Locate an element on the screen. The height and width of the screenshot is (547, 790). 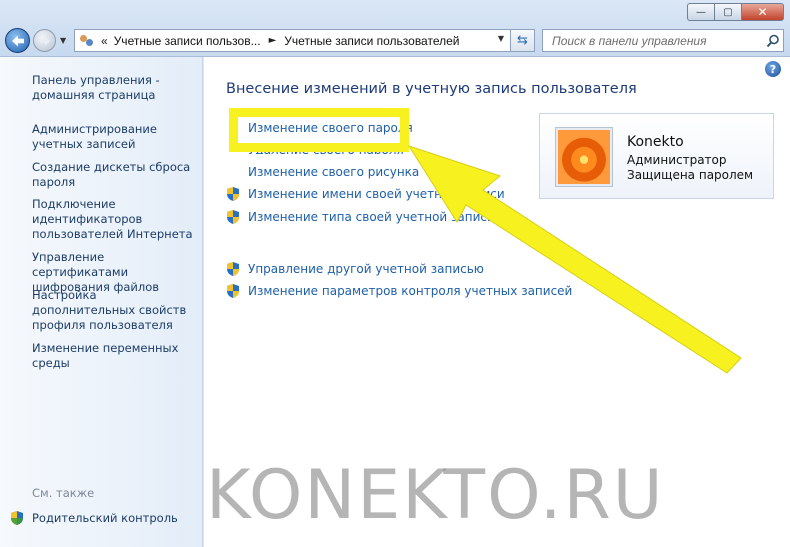
window-controls: — ▢ ✕ is located at coordinates (735, 12).